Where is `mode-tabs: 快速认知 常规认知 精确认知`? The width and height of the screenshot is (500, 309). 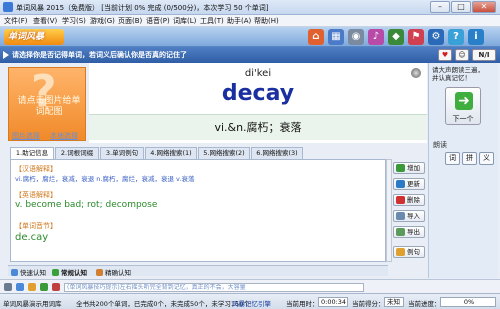 mode-tabs: 快速认知 常规认知 精确认知 is located at coordinates (198, 271).